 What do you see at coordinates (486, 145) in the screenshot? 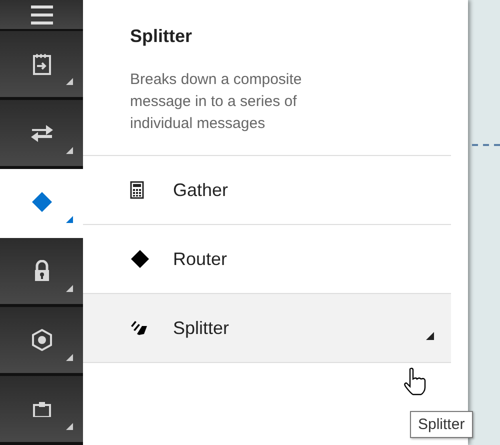
I see `dashed-connector` at bounding box center [486, 145].